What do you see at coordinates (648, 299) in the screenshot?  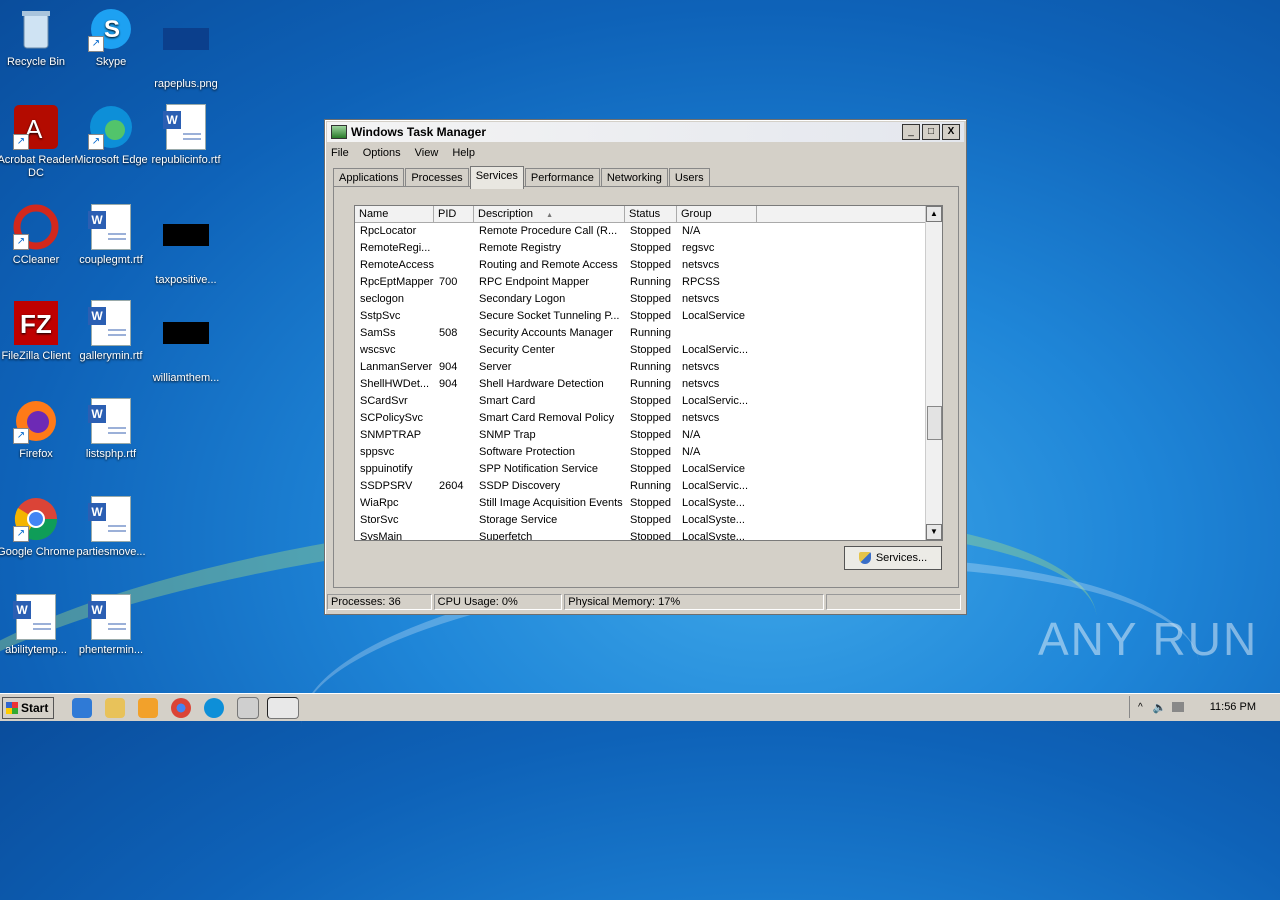 I see `table-row: seclogon Secondary Logon Stopped netsvcs` at bounding box center [648, 299].